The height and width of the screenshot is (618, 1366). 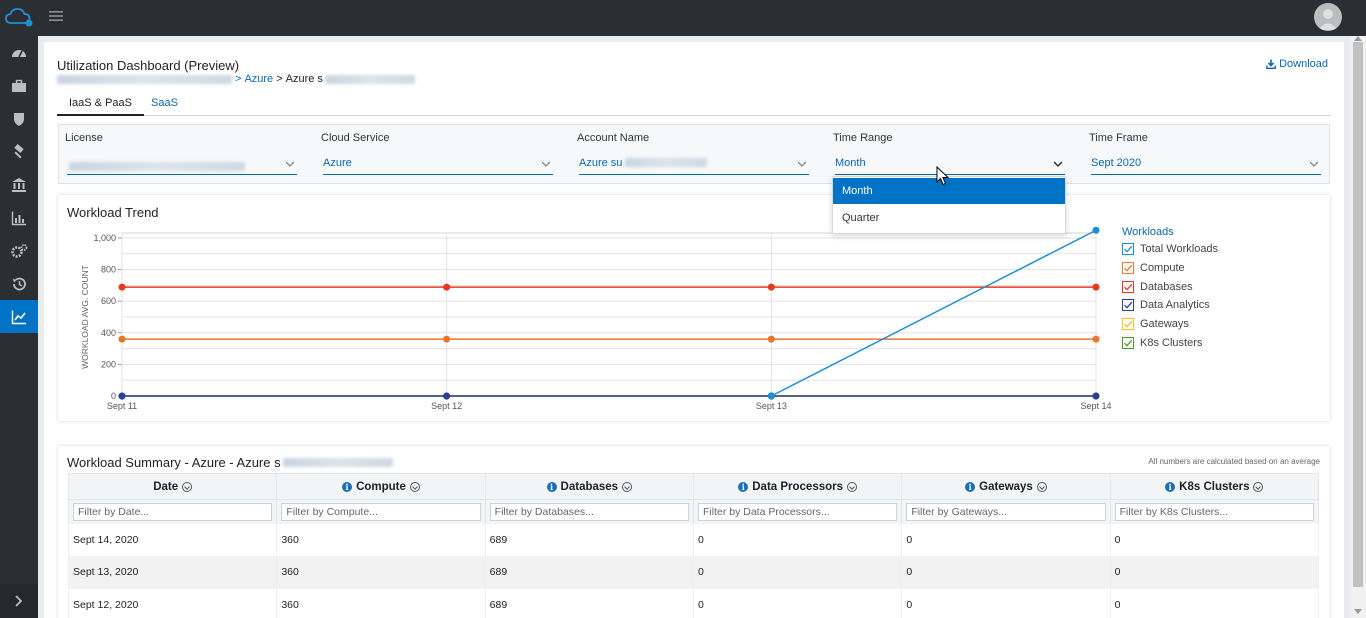 What do you see at coordinates (1170, 268) in the screenshot?
I see `legend-item-compute: Compute` at bounding box center [1170, 268].